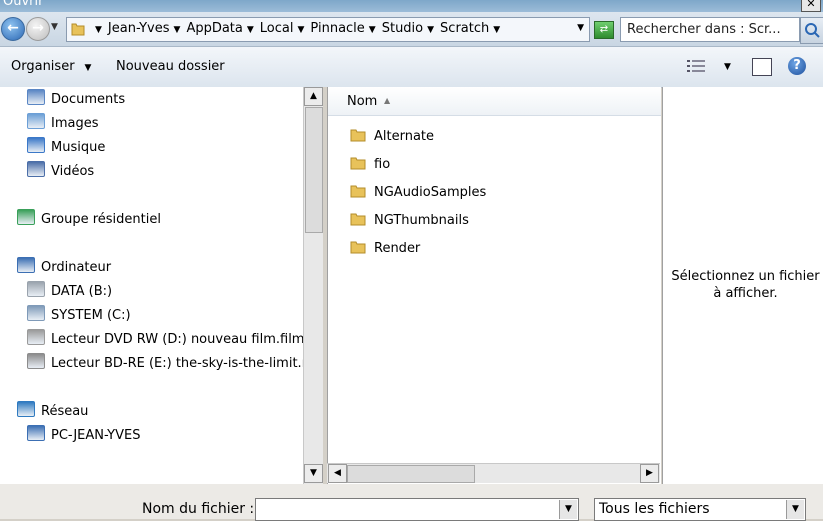 Image resolution: width=823 pixels, height=521 pixels. What do you see at coordinates (649, 473) in the screenshot?
I see `scroll-right-button: ▶` at bounding box center [649, 473].